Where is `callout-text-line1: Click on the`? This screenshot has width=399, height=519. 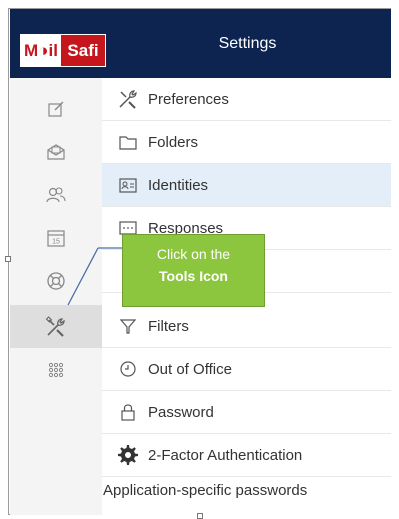
callout-text-line1: Click on the is located at coordinates (193, 254).